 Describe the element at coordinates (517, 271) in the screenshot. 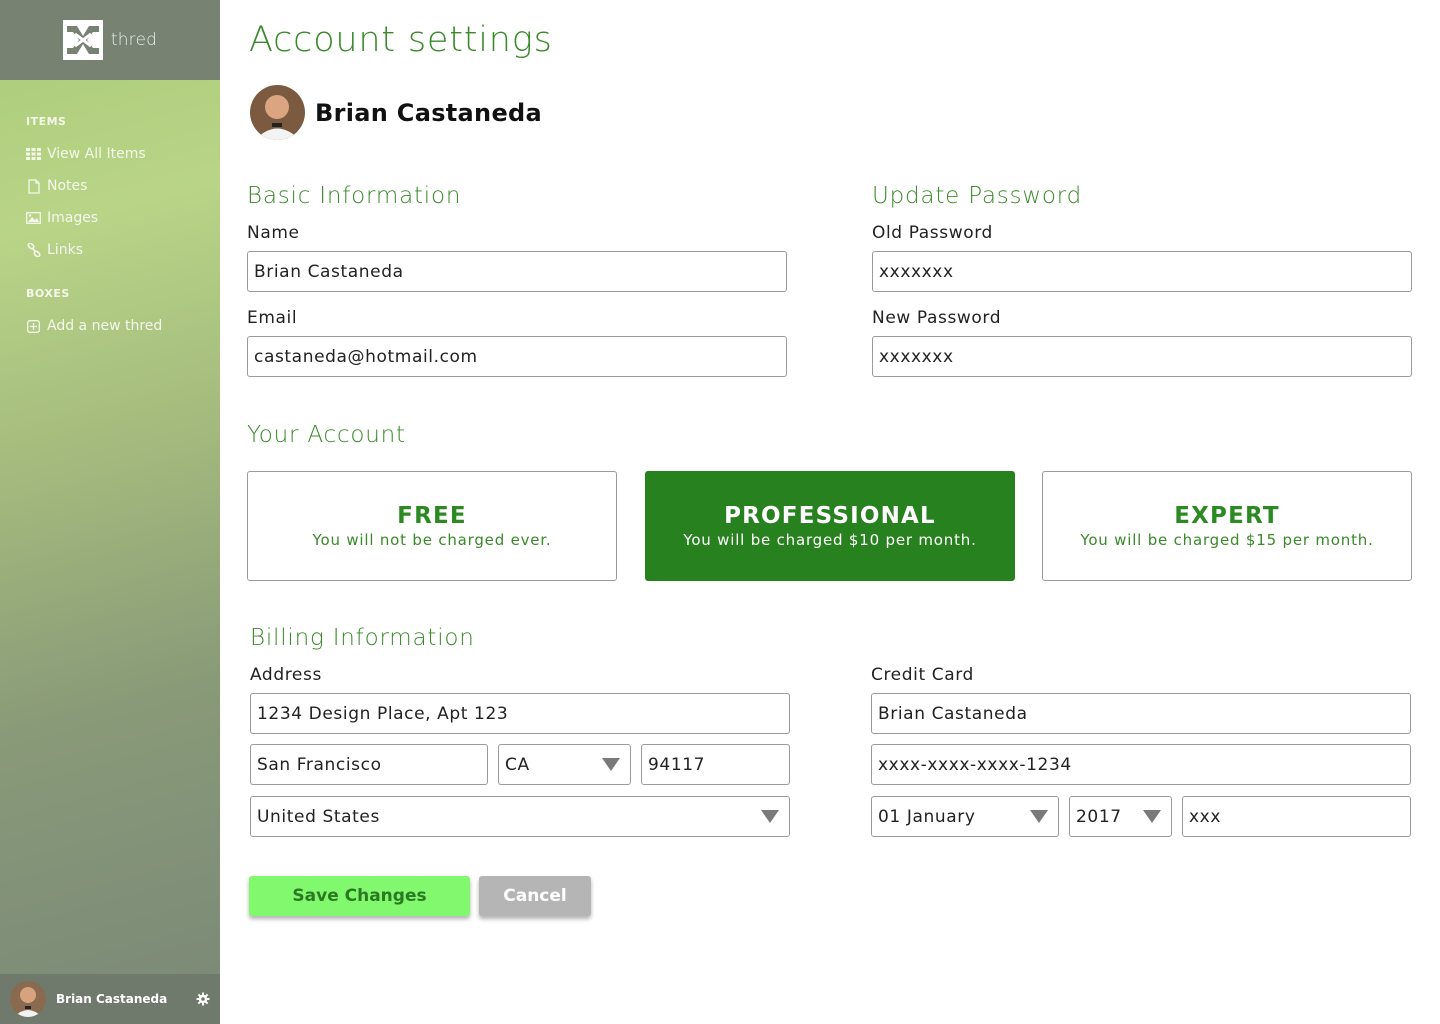

I see `name-field` at that location.